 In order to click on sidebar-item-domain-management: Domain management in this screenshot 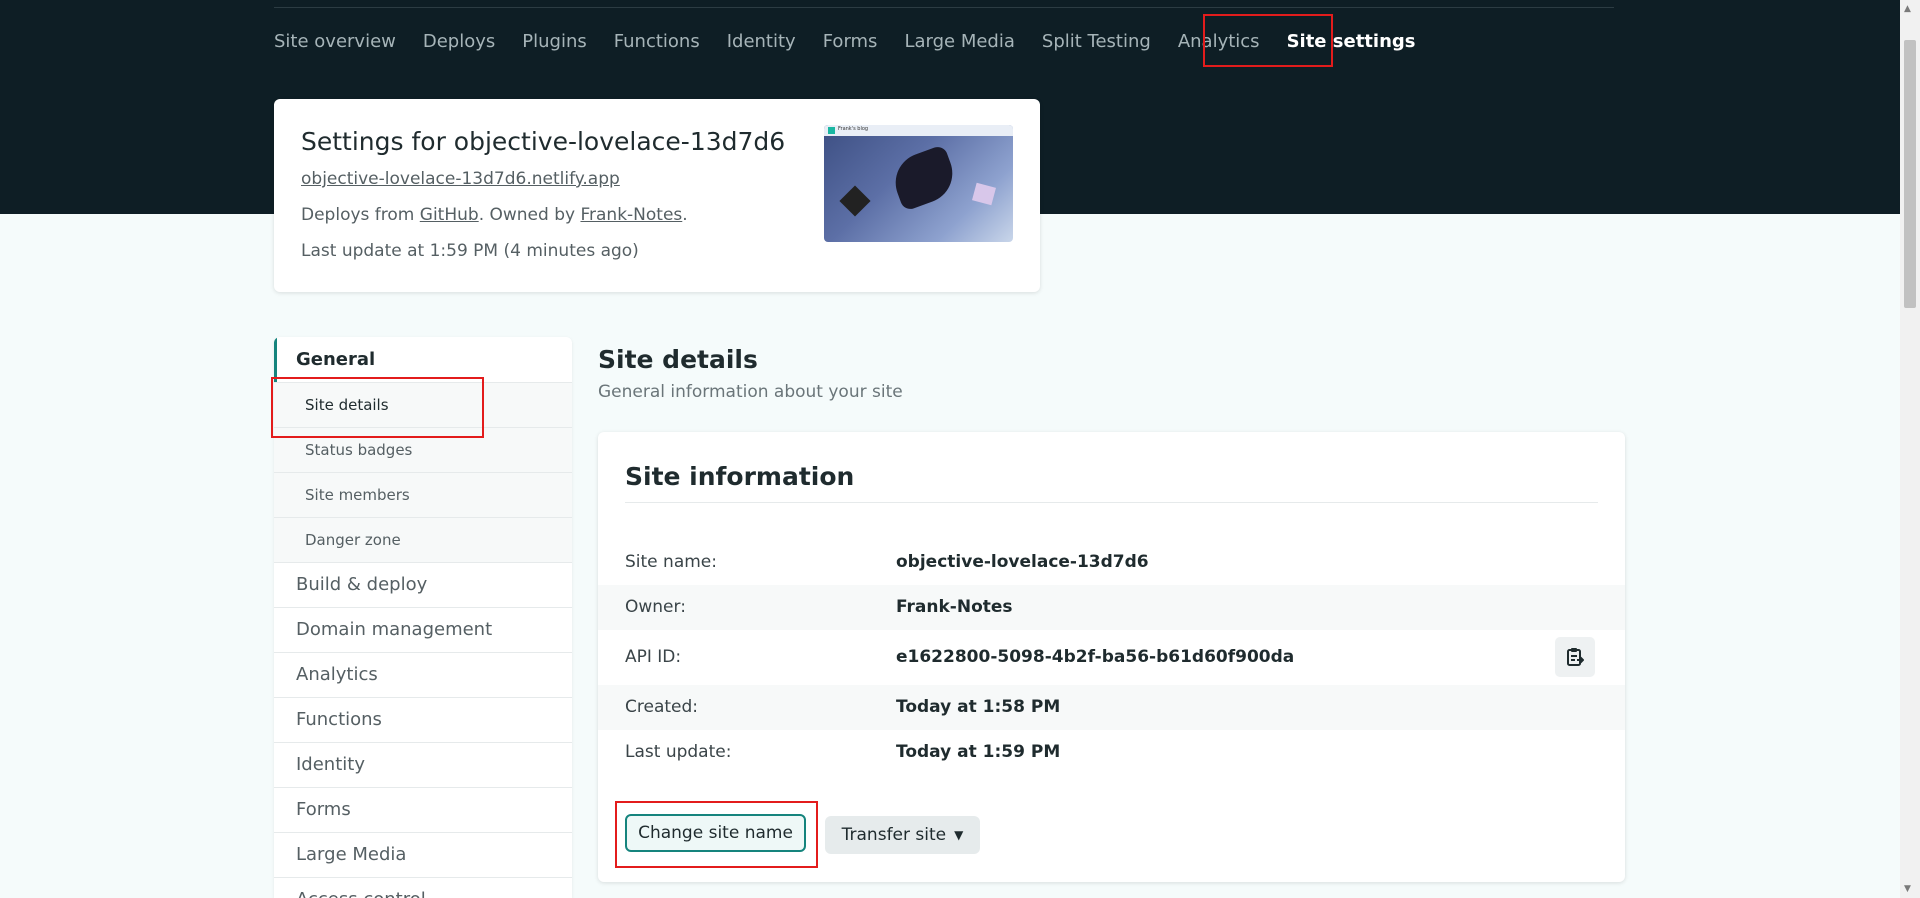, I will do `click(423, 629)`.